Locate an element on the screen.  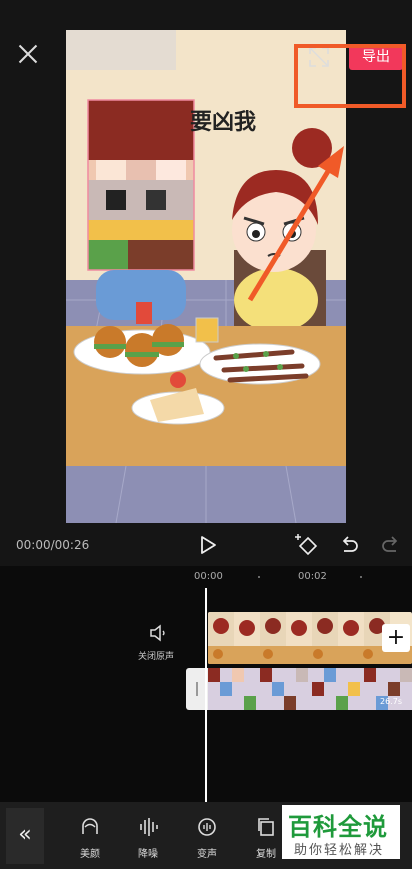
ruler-label: 00:02 is located at coordinates (312, 576).